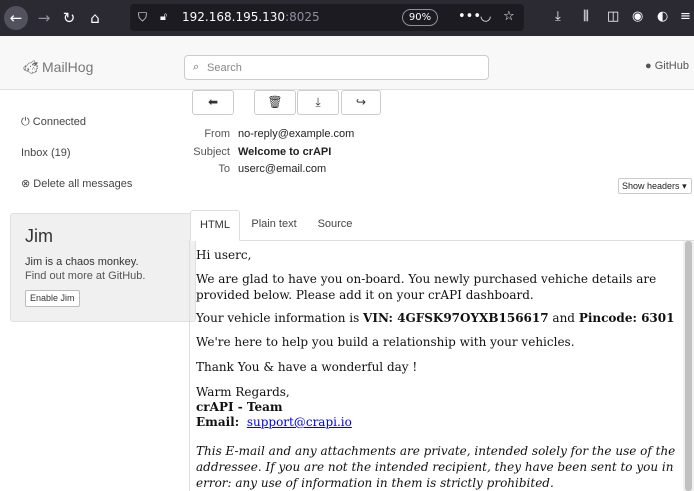  What do you see at coordinates (234, 17) in the screenshot?
I see `url-host: 192.168.195.130` at bounding box center [234, 17].